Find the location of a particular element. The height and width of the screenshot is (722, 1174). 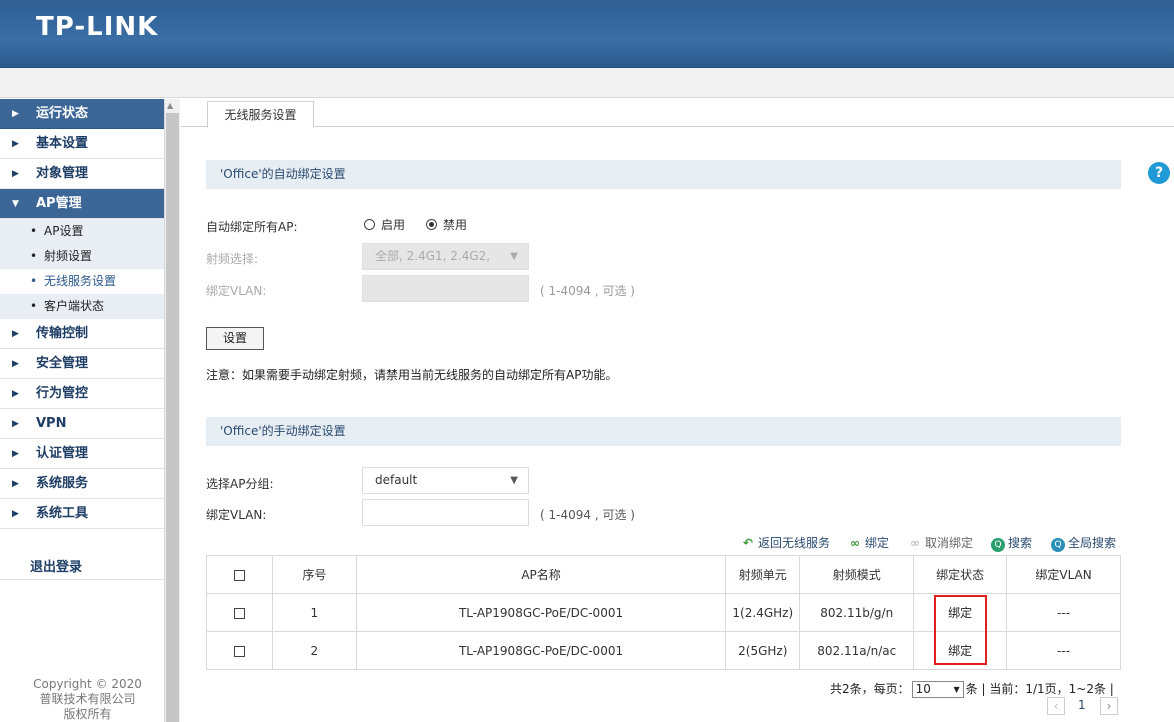

top-header: TP-LINK is located at coordinates (587, 34).